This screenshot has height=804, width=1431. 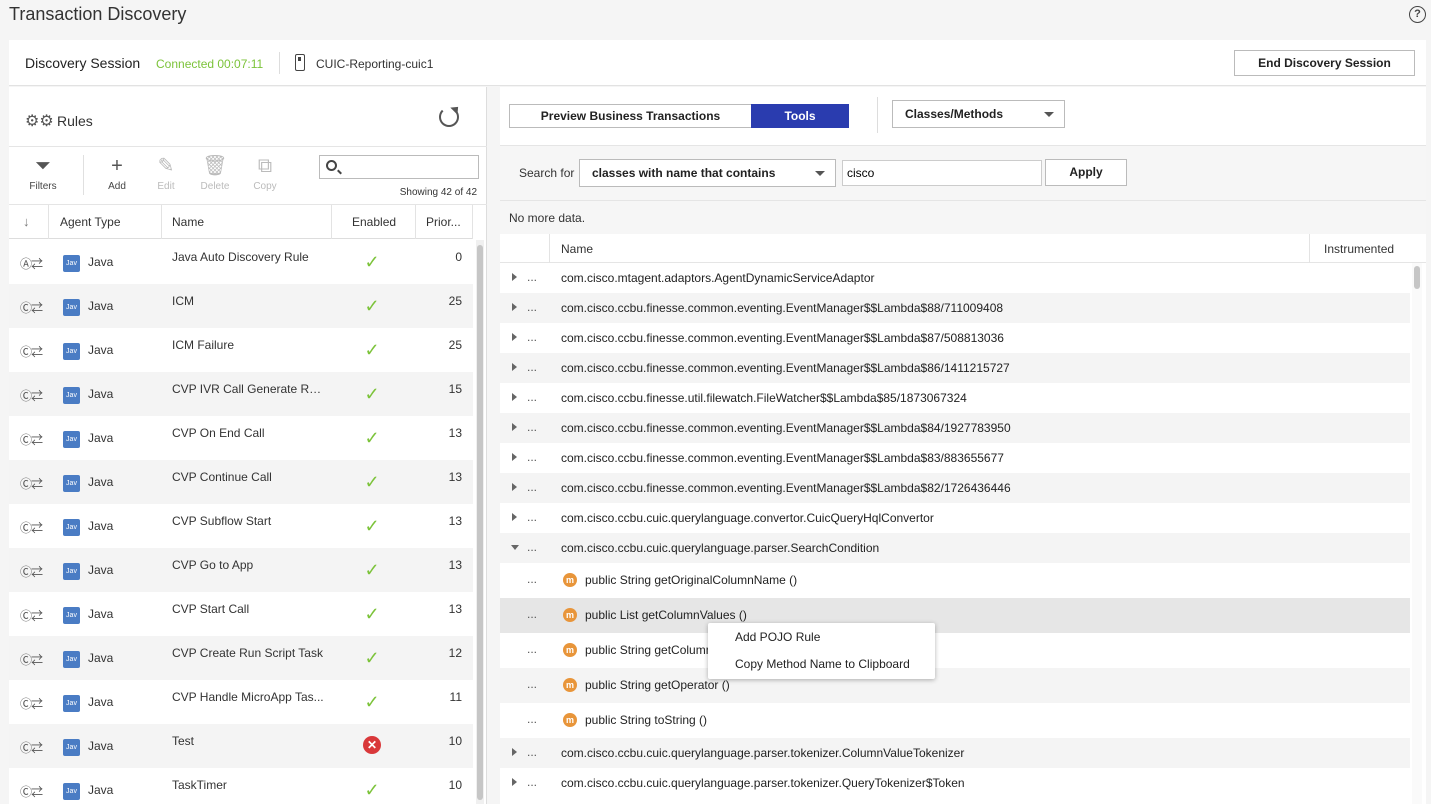 I want to click on rule-type-icon: Ⓒ⇄, so click(x=31, y=308).